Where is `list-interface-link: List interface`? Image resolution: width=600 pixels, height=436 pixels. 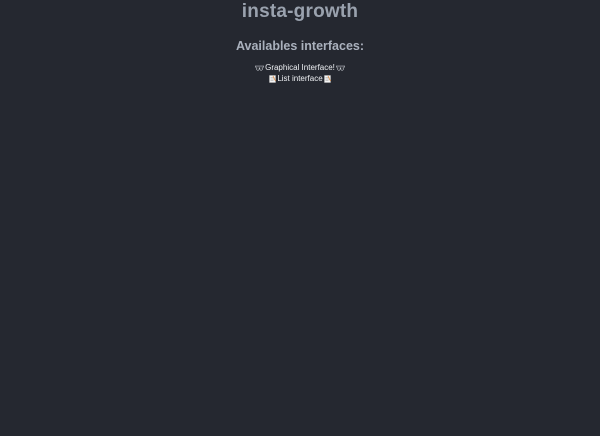
list-interface-link: List interface is located at coordinates (300, 78).